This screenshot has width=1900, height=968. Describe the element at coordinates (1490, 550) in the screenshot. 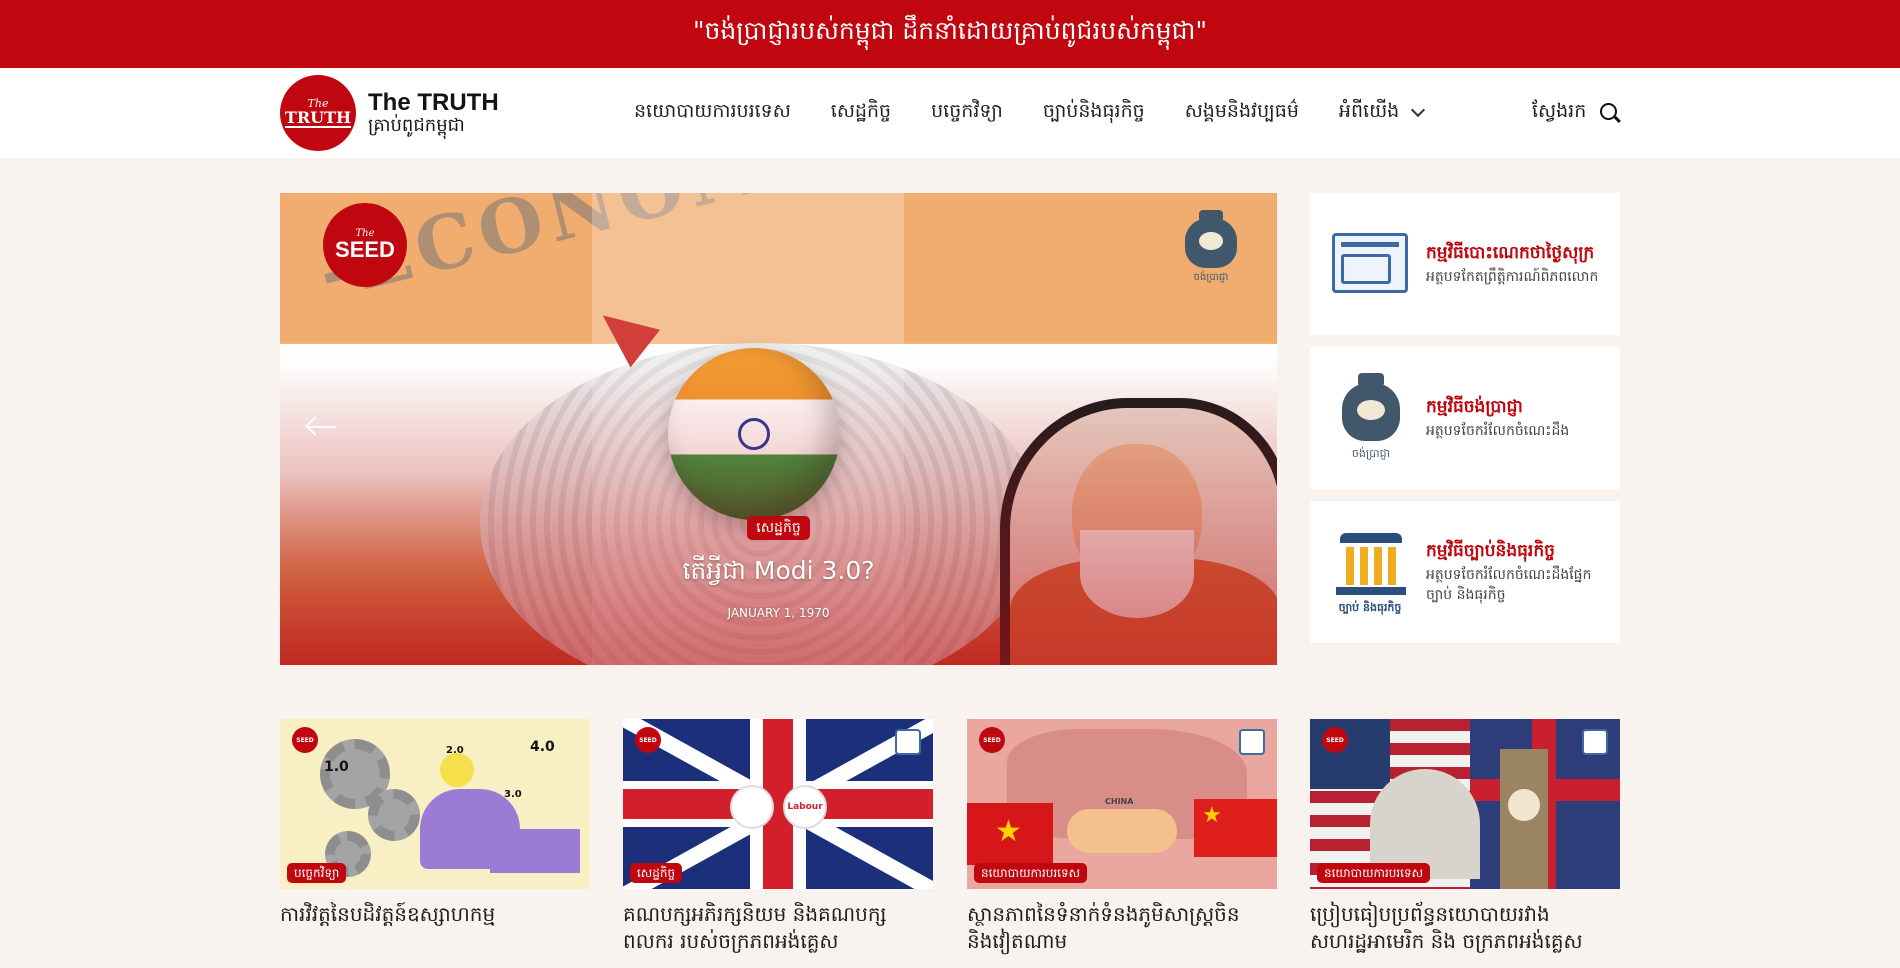

I see `sidebar-card-title: កម្មវិធីច្បាប់និងធុរកិច្ច` at that location.